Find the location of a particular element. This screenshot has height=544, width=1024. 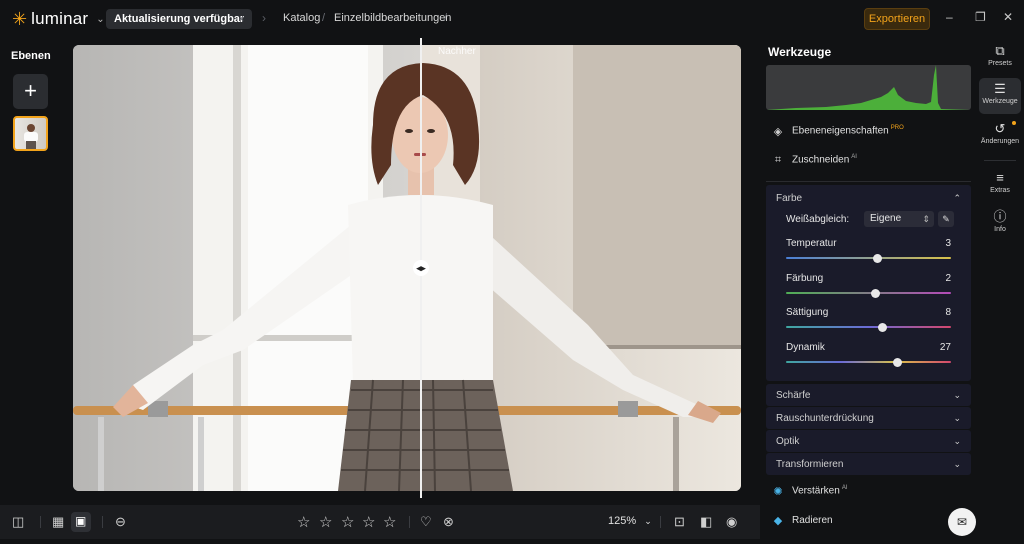

restore-icon: ❐ is located at coordinates (980, 17).